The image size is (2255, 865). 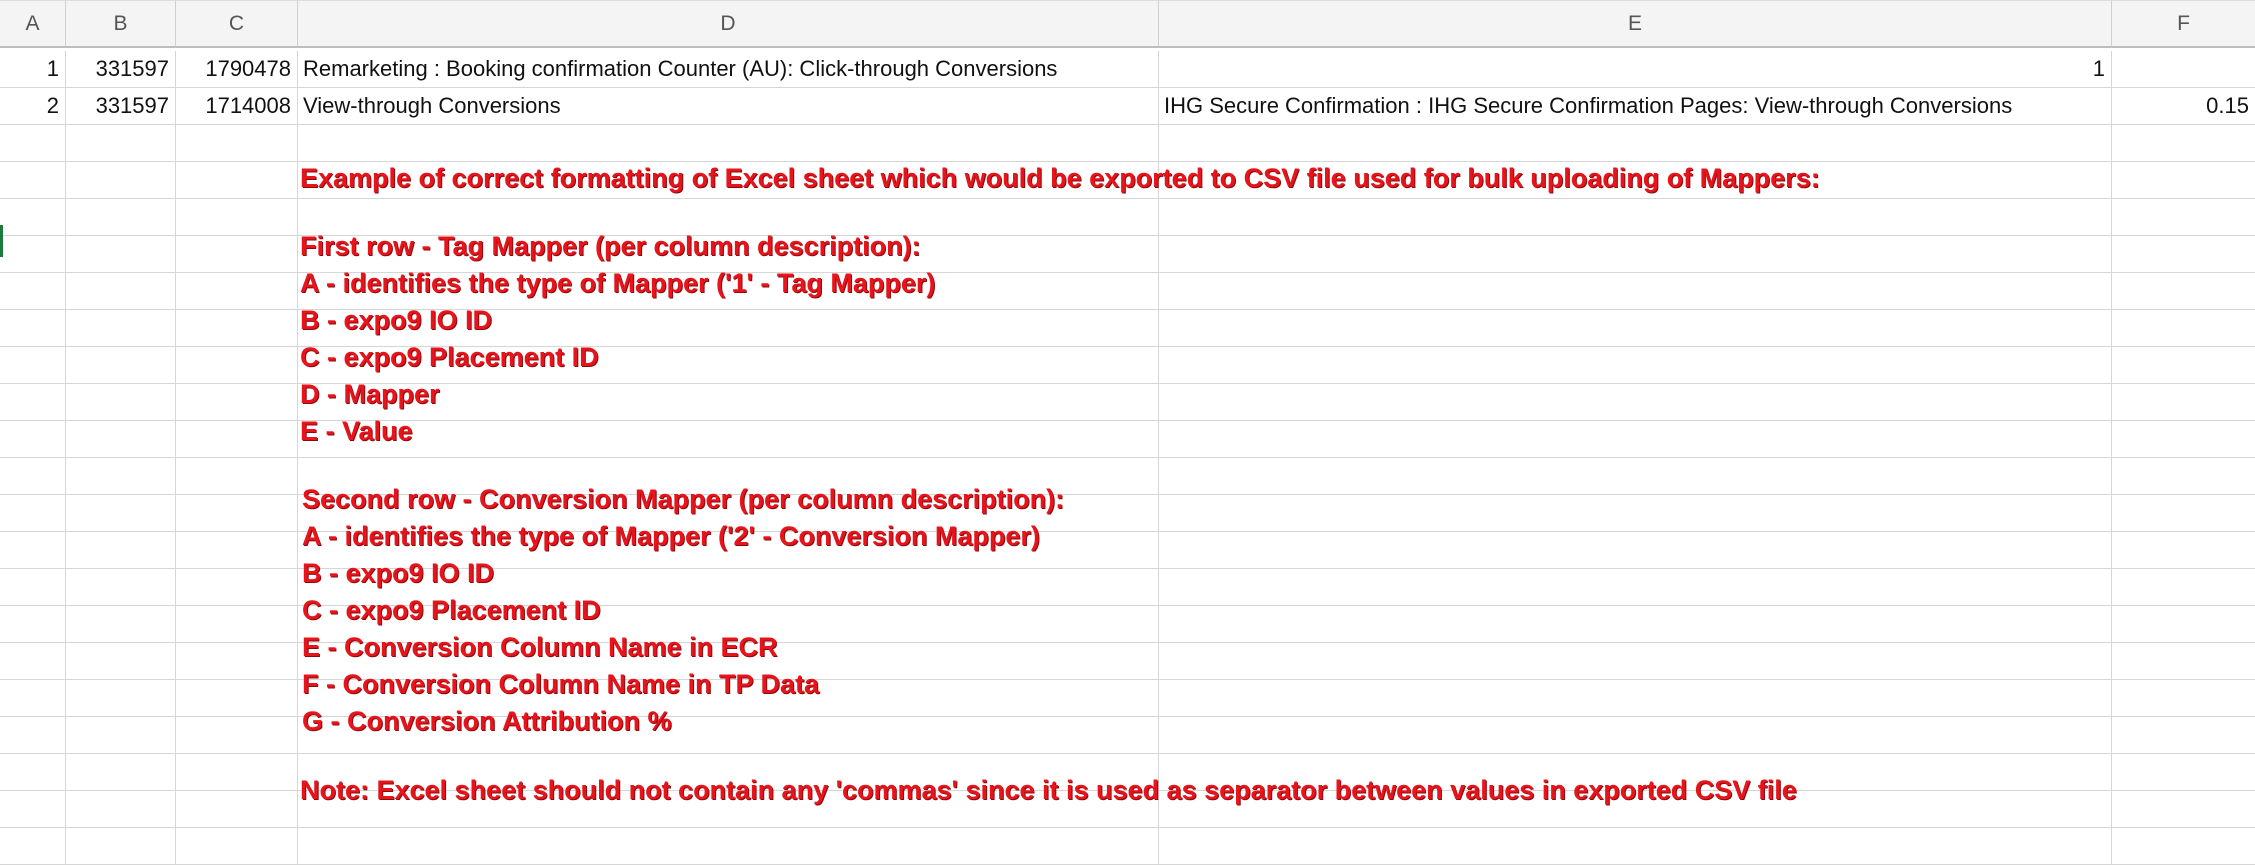 What do you see at coordinates (2183, 69) in the screenshot?
I see `cell-f1` at bounding box center [2183, 69].